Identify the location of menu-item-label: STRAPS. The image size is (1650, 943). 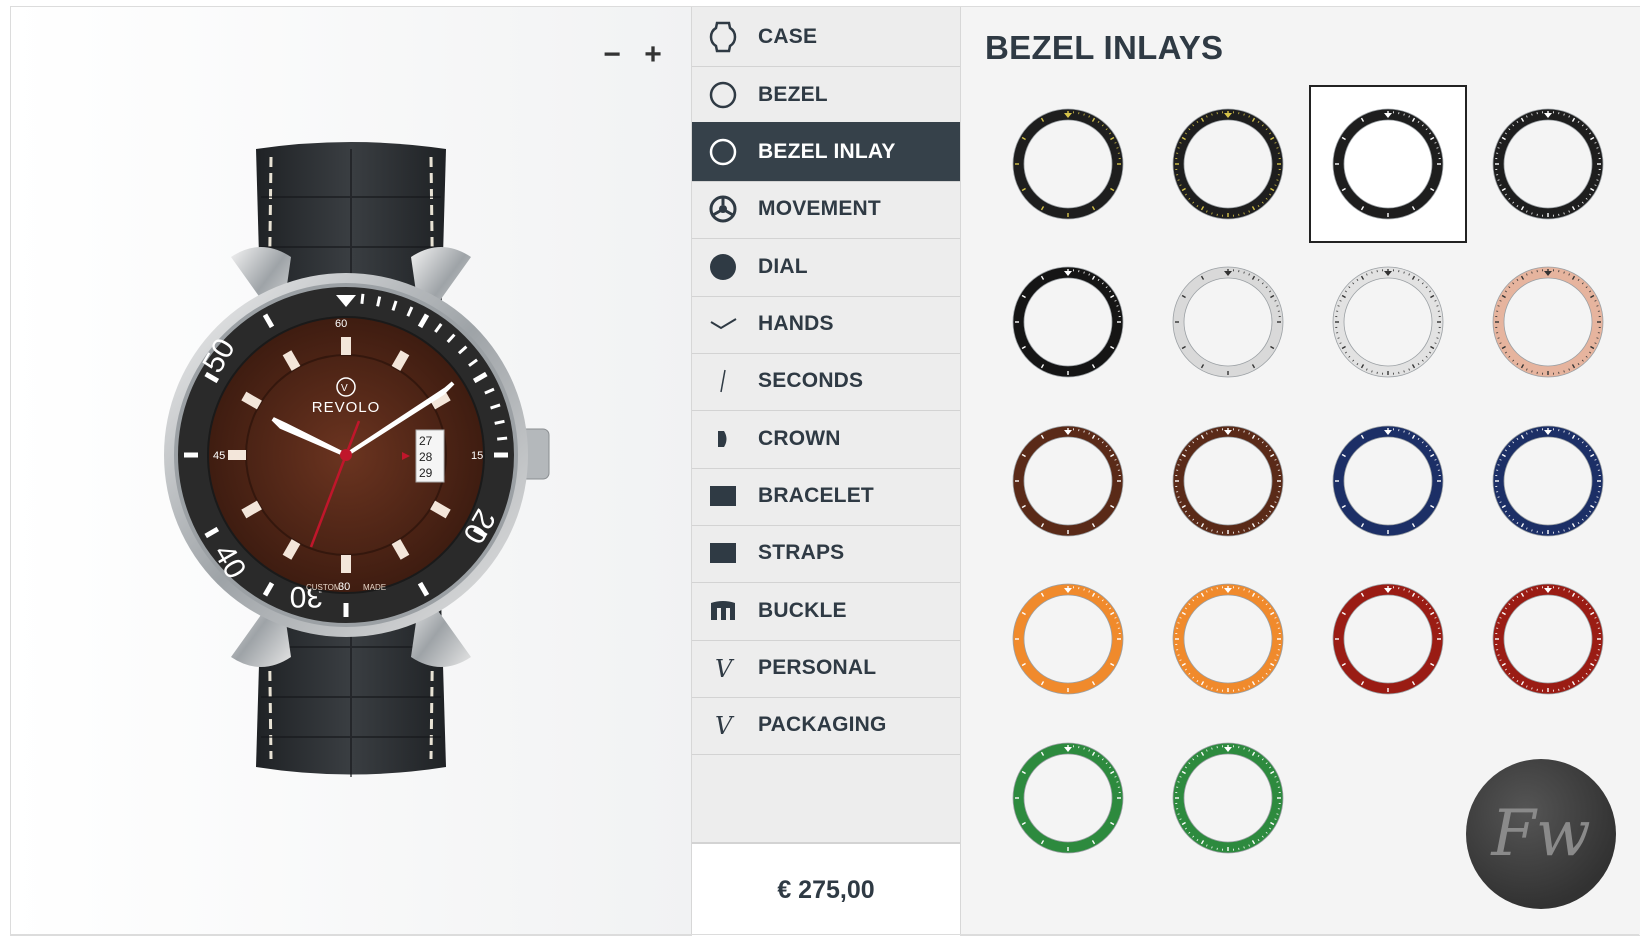
(801, 552).